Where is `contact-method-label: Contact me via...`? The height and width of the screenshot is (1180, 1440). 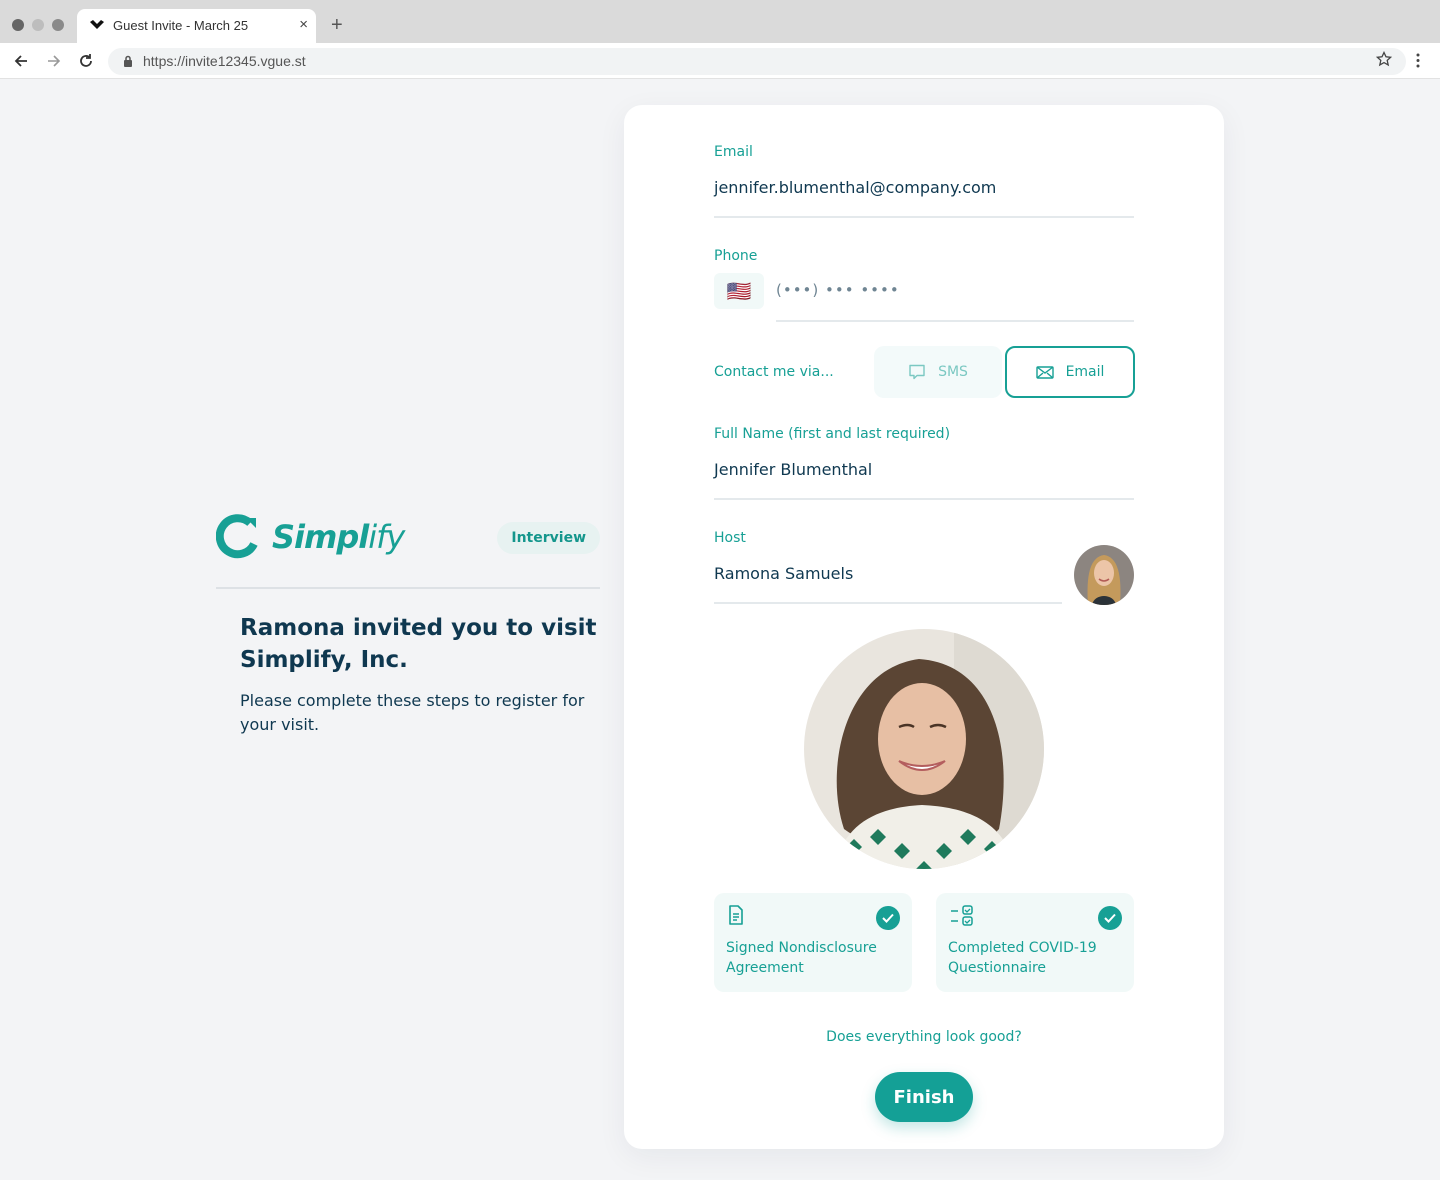
contact-method-label: Contact me via... is located at coordinates (774, 372).